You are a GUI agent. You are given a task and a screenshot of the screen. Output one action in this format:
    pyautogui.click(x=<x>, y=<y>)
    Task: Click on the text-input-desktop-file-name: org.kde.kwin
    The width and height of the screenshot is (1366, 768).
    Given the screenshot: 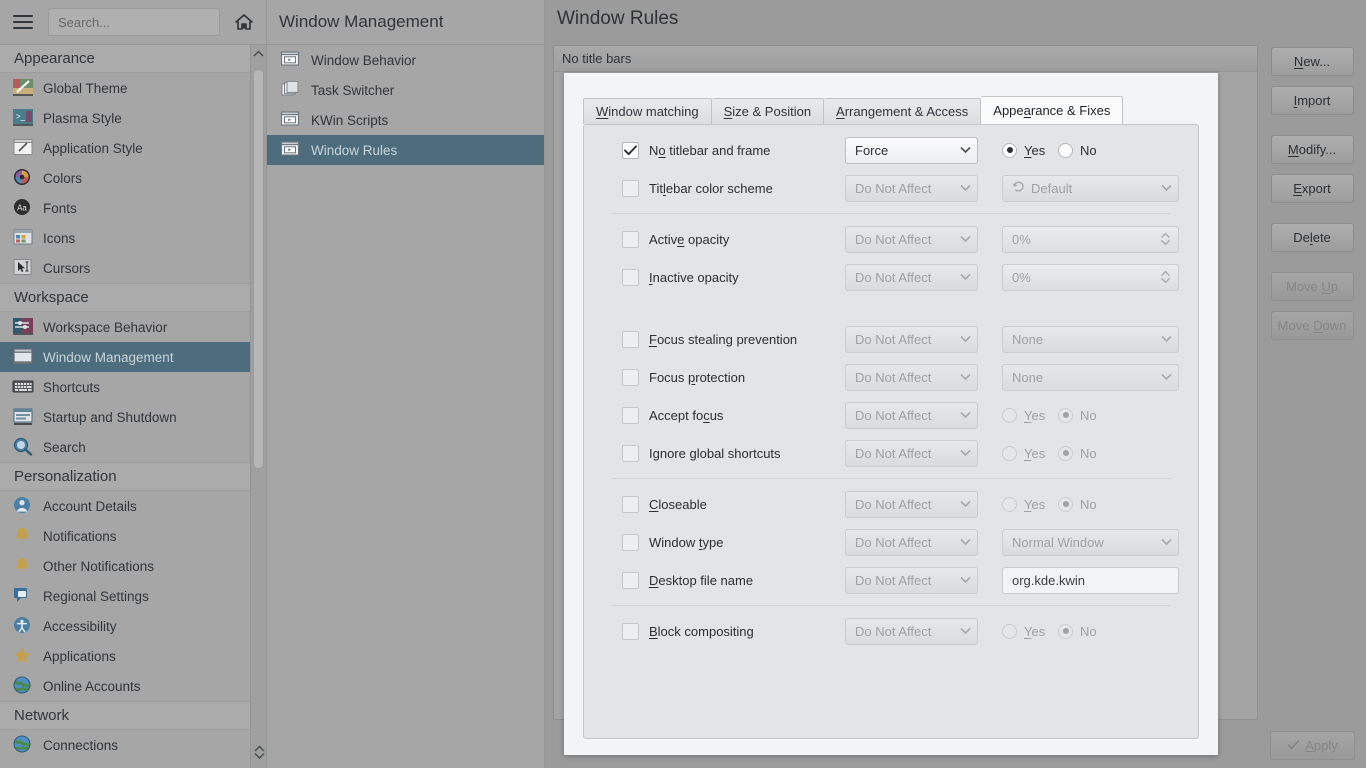 What is the action you would take?
    pyautogui.click(x=1090, y=580)
    